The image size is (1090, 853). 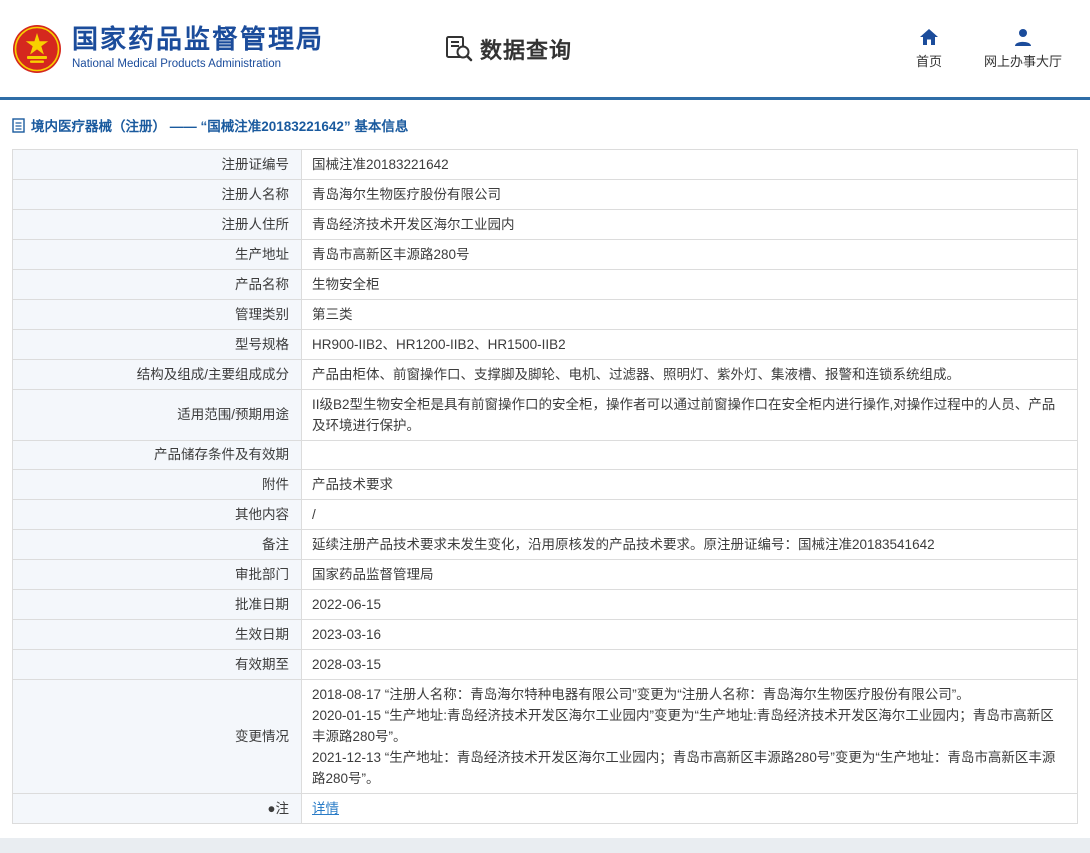 What do you see at coordinates (689, 664) in the screenshot?
I see `row-value: 2028-03-15` at bounding box center [689, 664].